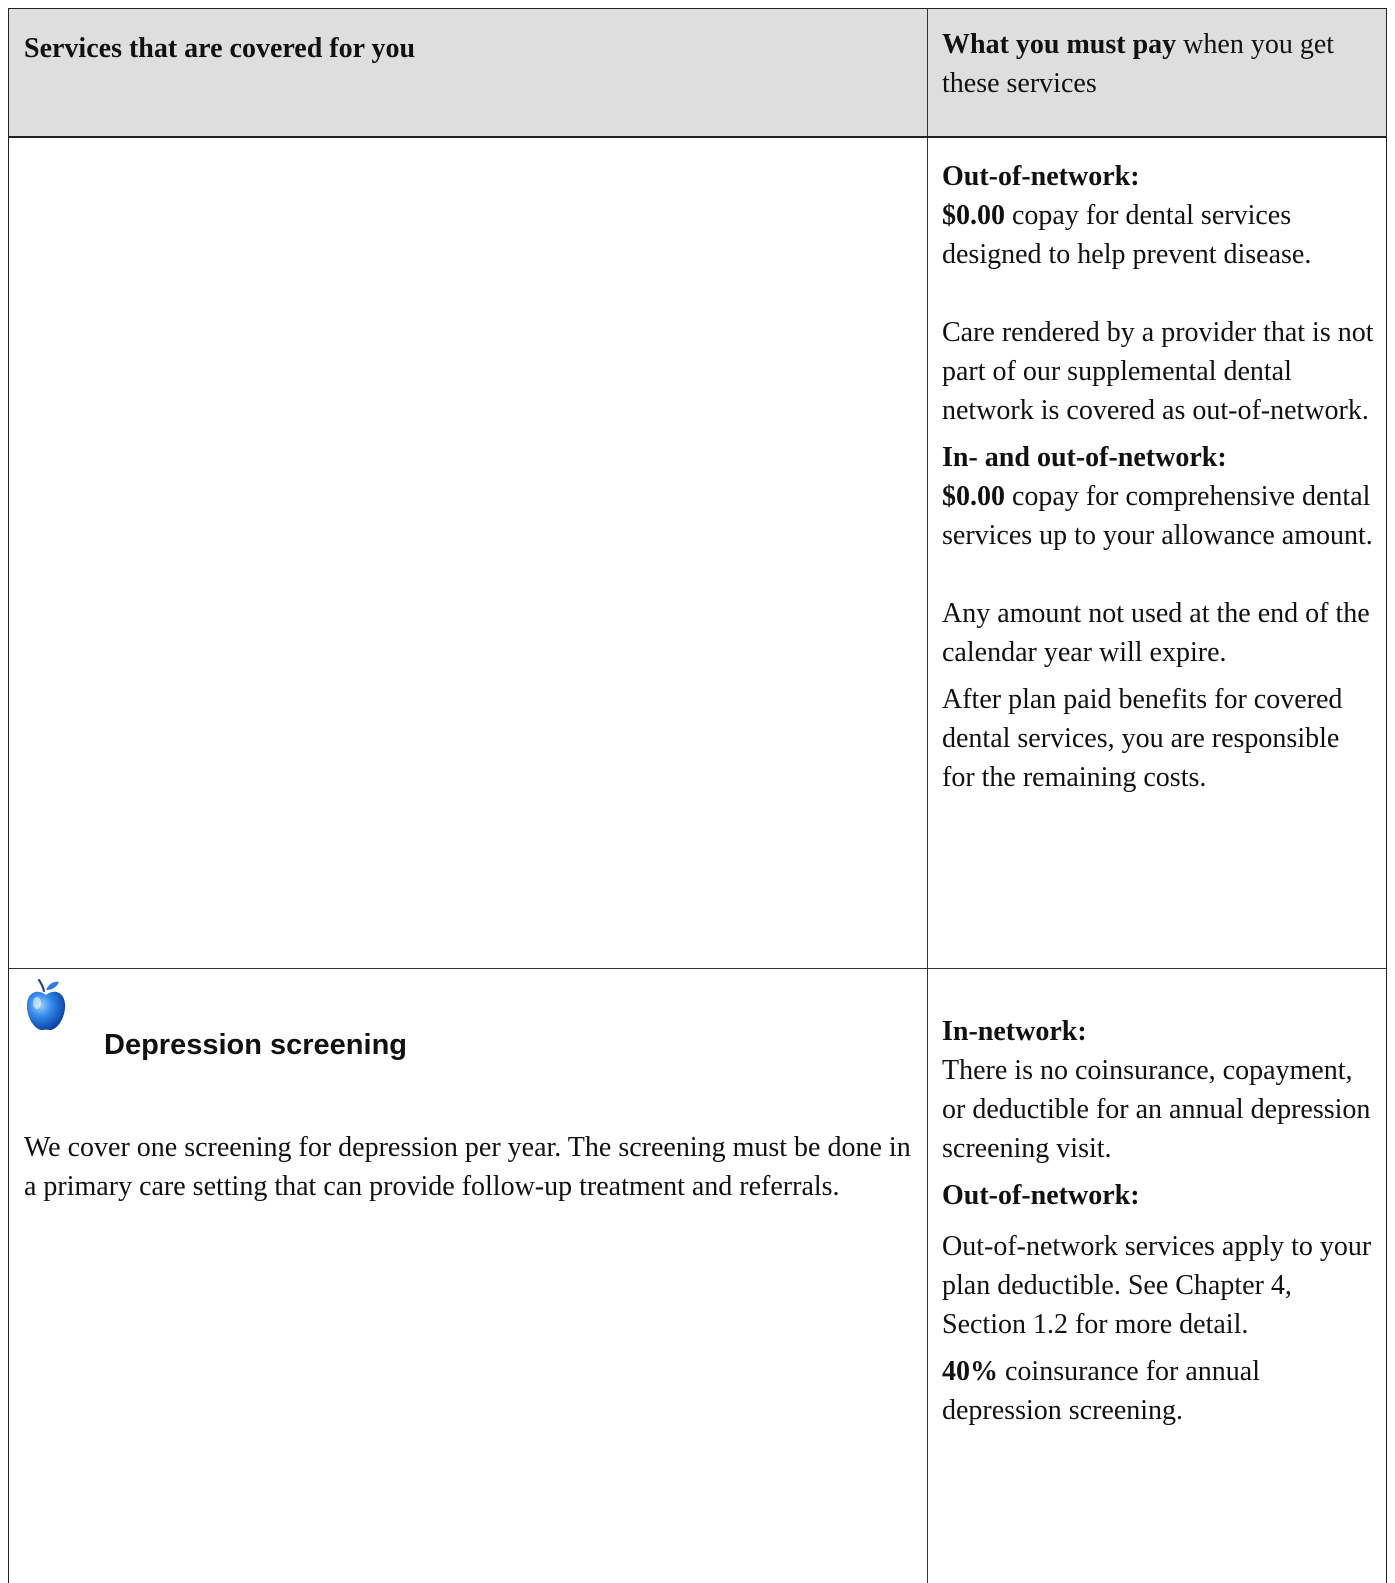 Image resolution: width=1395 pixels, height=1583 pixels. Describe the element at coordinates (255, 1045) in the screenshot. I see `depression-screening-title: Depression screening` at that location.